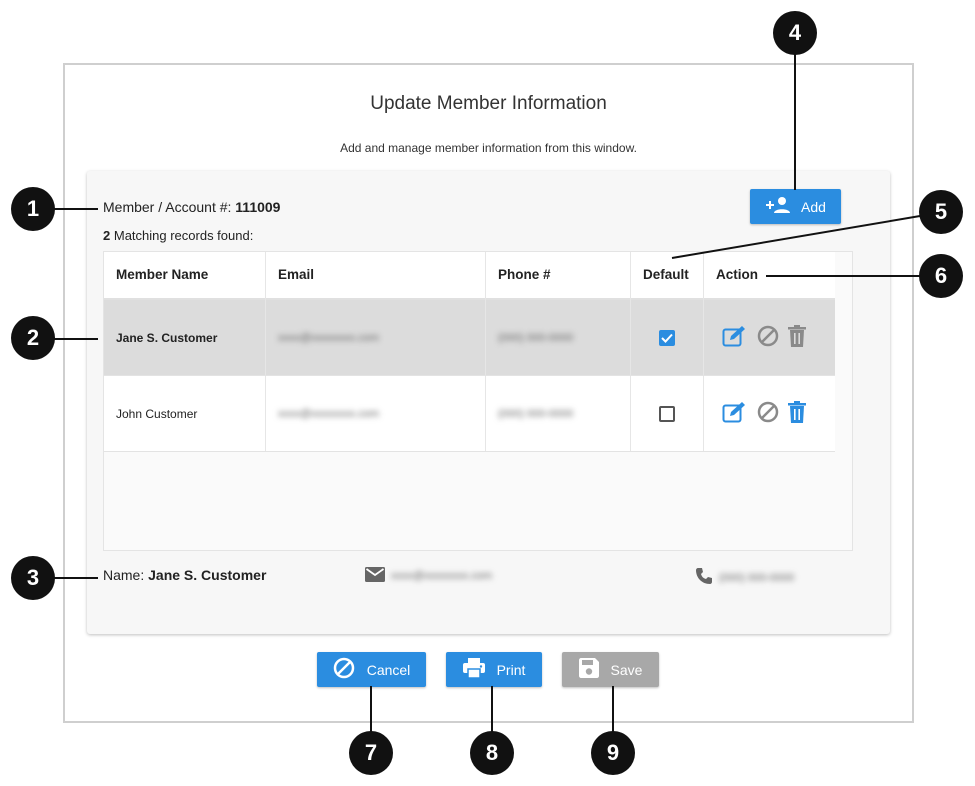  Describe the element at coordinates (795, 33) in the screenshot. I see `callout-4: 4` at that location.